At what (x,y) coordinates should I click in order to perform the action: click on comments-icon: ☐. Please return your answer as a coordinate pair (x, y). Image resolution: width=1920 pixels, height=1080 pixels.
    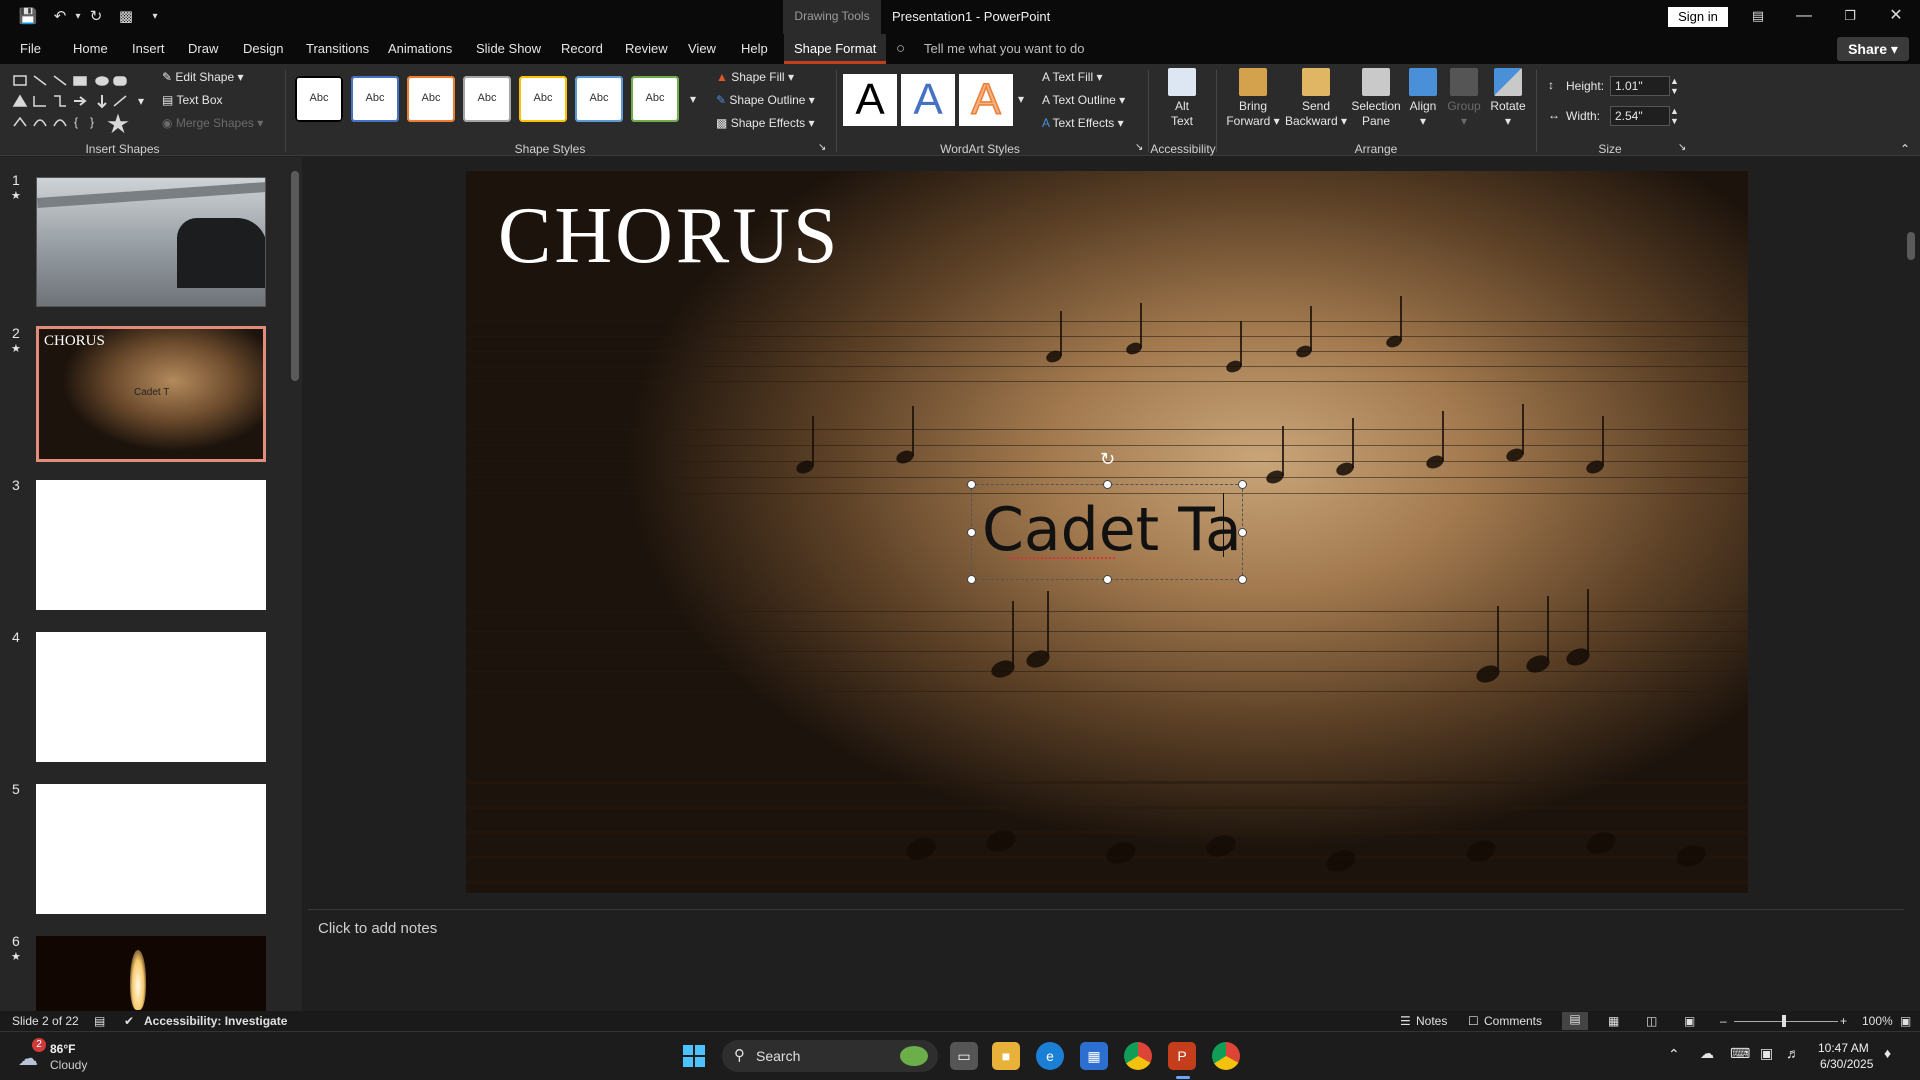
    Looking at the image, I should click on (1473, 1021).